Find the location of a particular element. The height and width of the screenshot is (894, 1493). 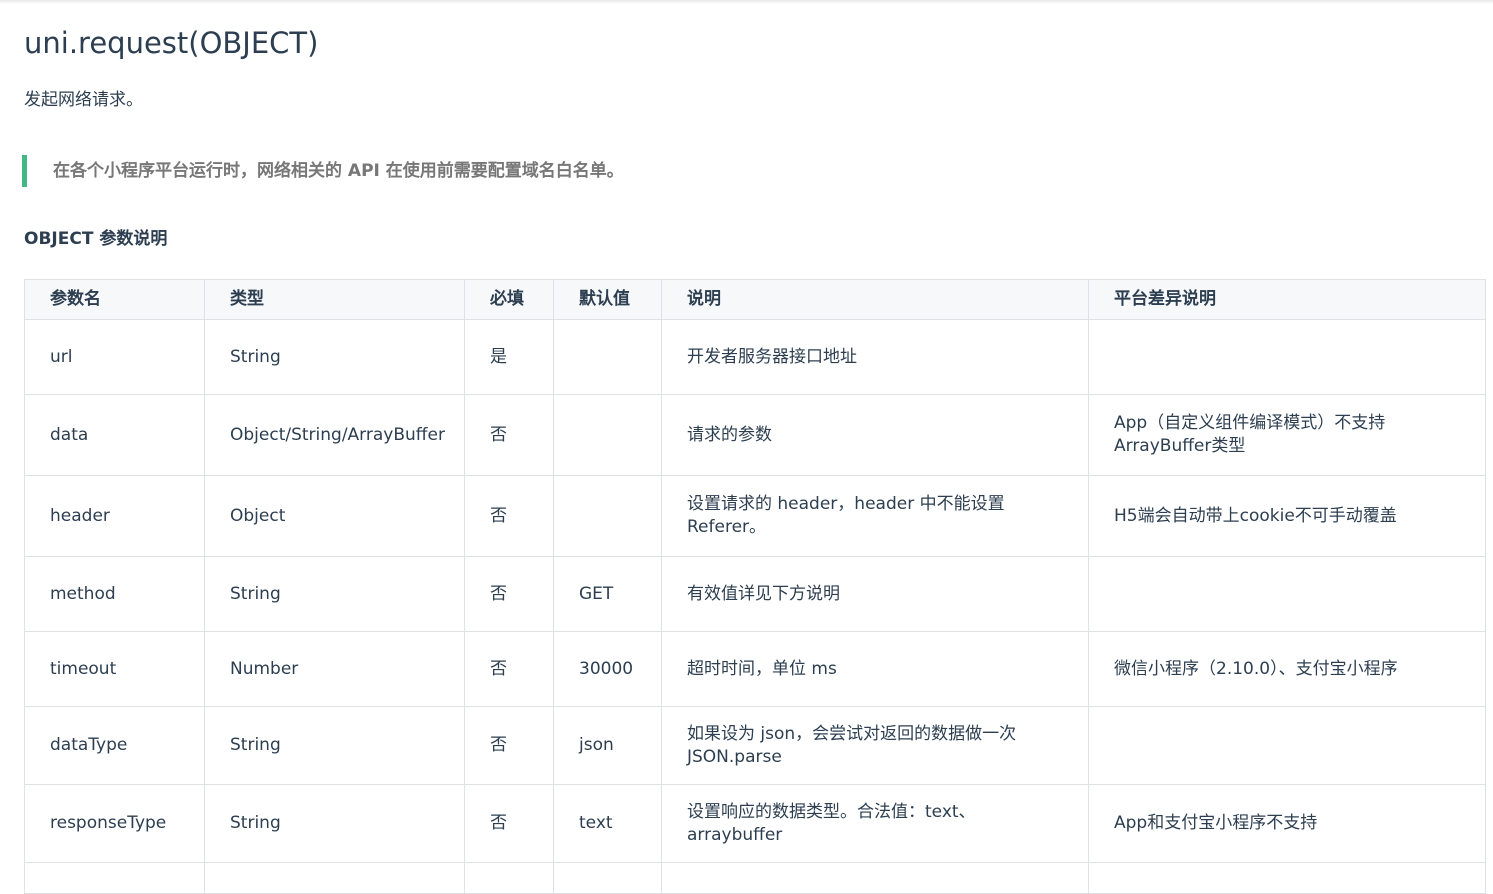

header-required: 必填 is located at coordinates (509, 299).